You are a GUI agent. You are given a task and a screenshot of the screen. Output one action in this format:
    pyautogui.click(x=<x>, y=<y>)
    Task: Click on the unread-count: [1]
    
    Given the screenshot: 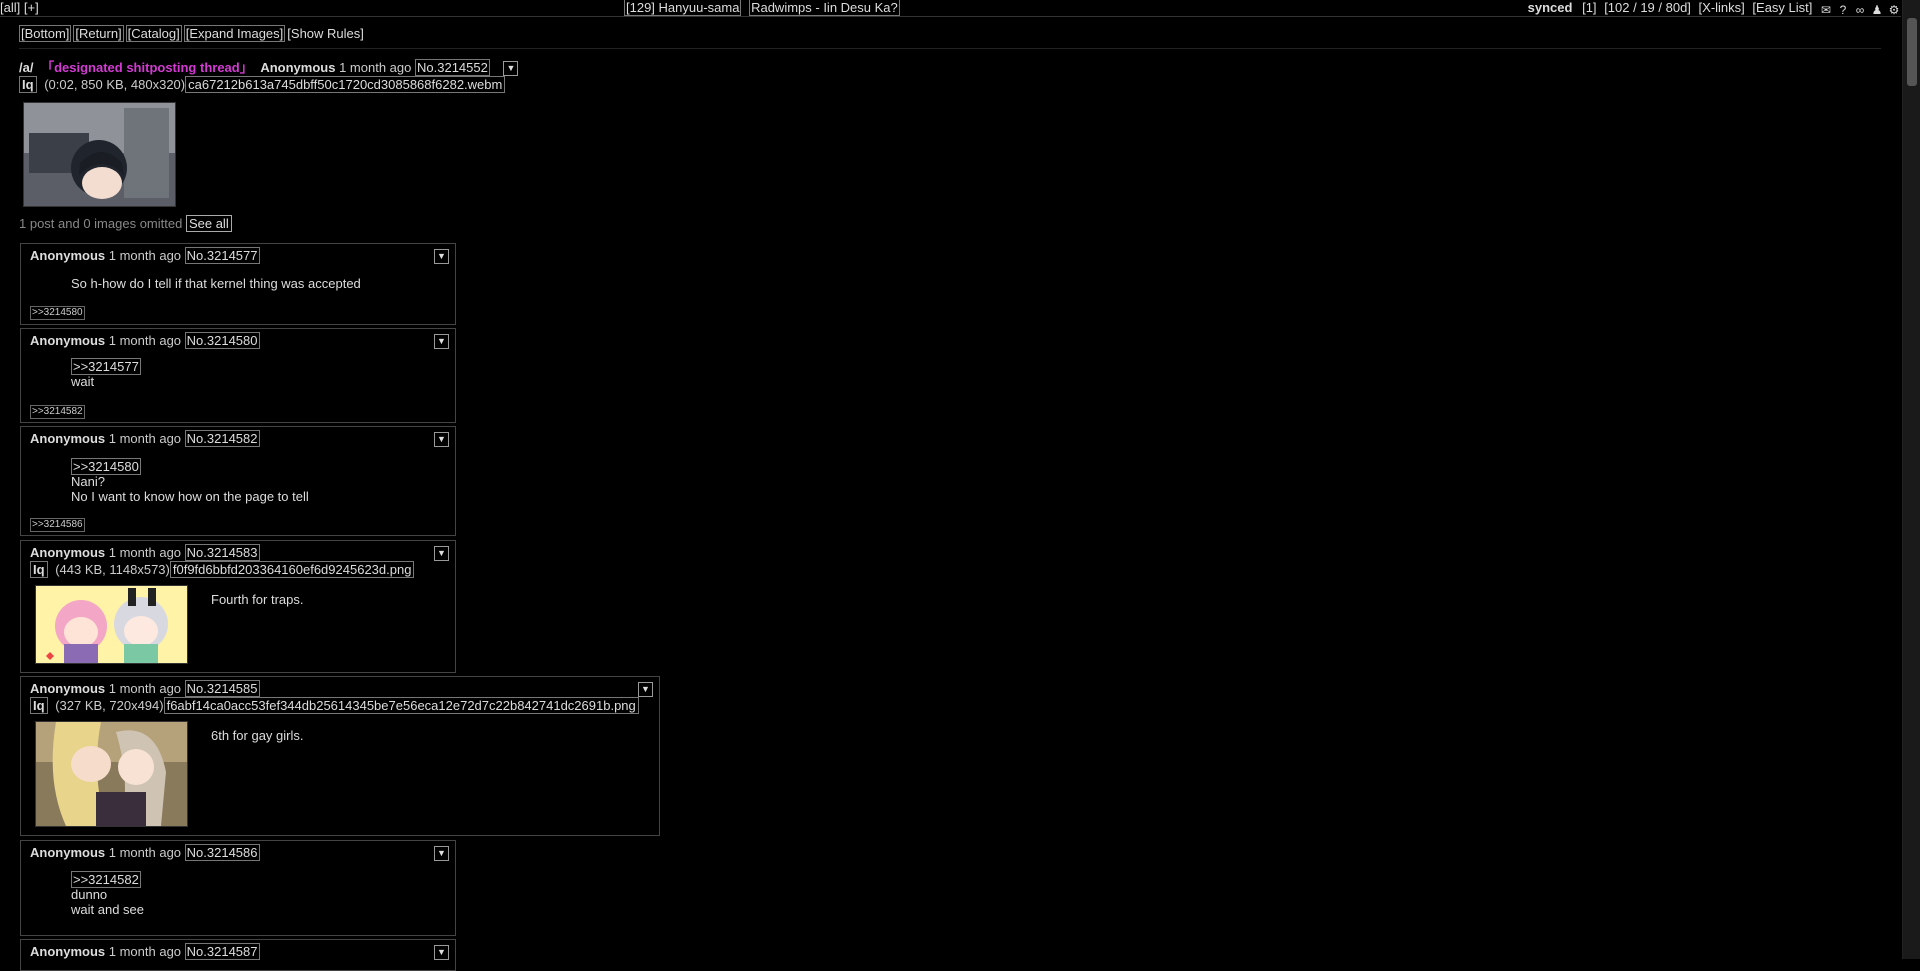 What is the action you would take?
    pyautogui.click(x=1589, y=7)
    